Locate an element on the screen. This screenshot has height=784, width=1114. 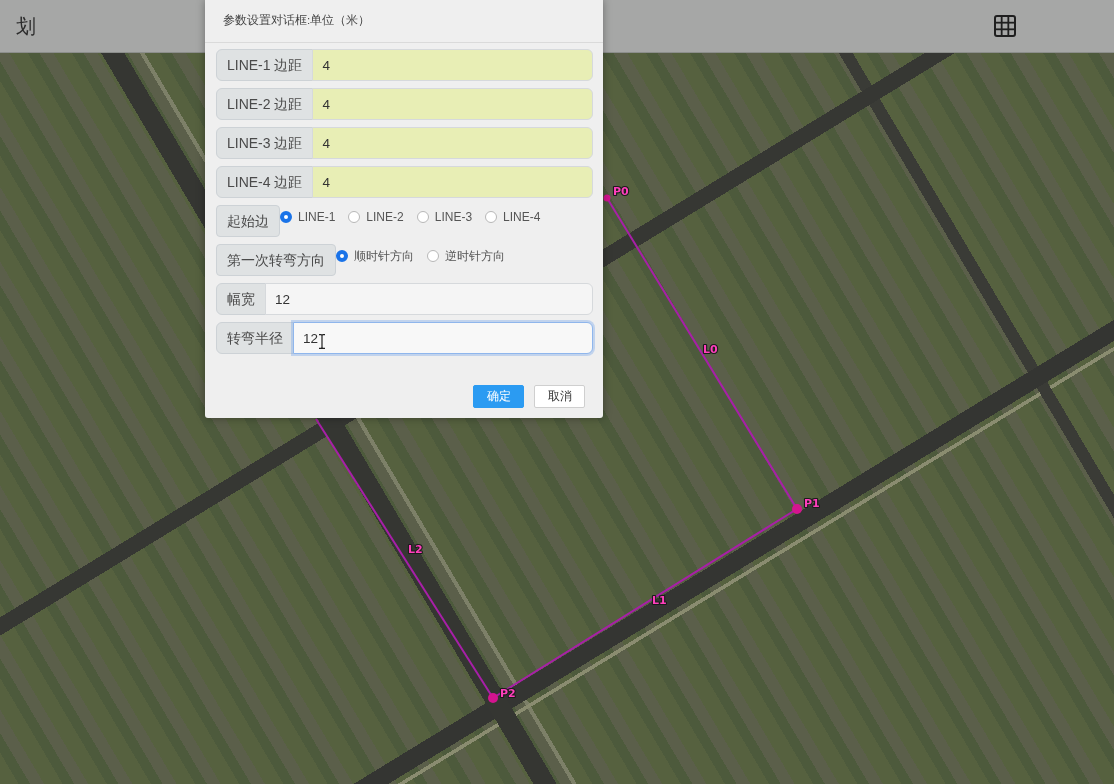
vertex-label: P0 is located at coordinates (621, 191).